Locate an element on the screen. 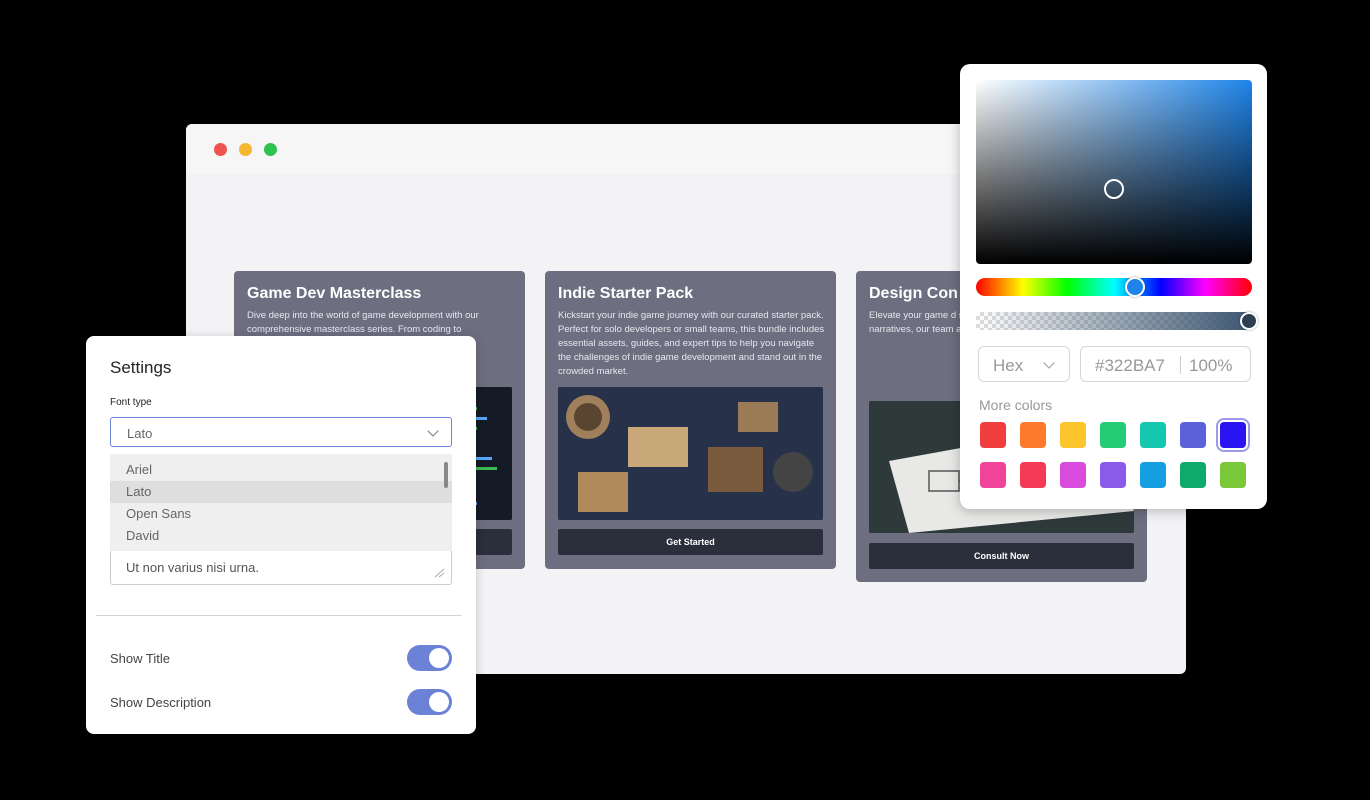 The height and width of the screenshot is (800, 1370). alpha-value: 100% is located at coordinates (1211, 365).